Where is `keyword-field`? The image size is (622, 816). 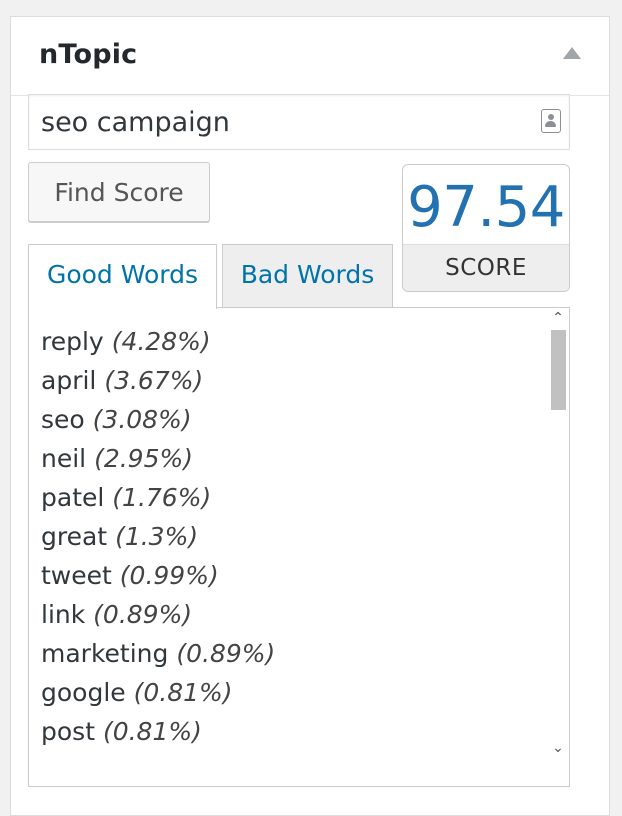 keyword-field is located at coordinates (299, 122).